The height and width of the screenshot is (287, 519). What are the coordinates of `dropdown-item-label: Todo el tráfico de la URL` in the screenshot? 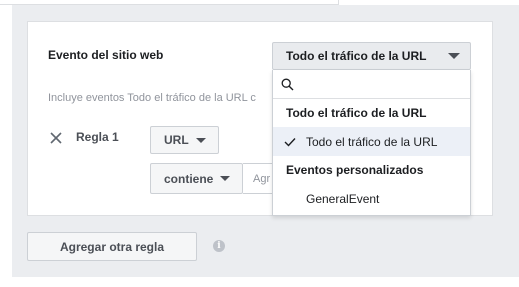 It's located at (372, 141).